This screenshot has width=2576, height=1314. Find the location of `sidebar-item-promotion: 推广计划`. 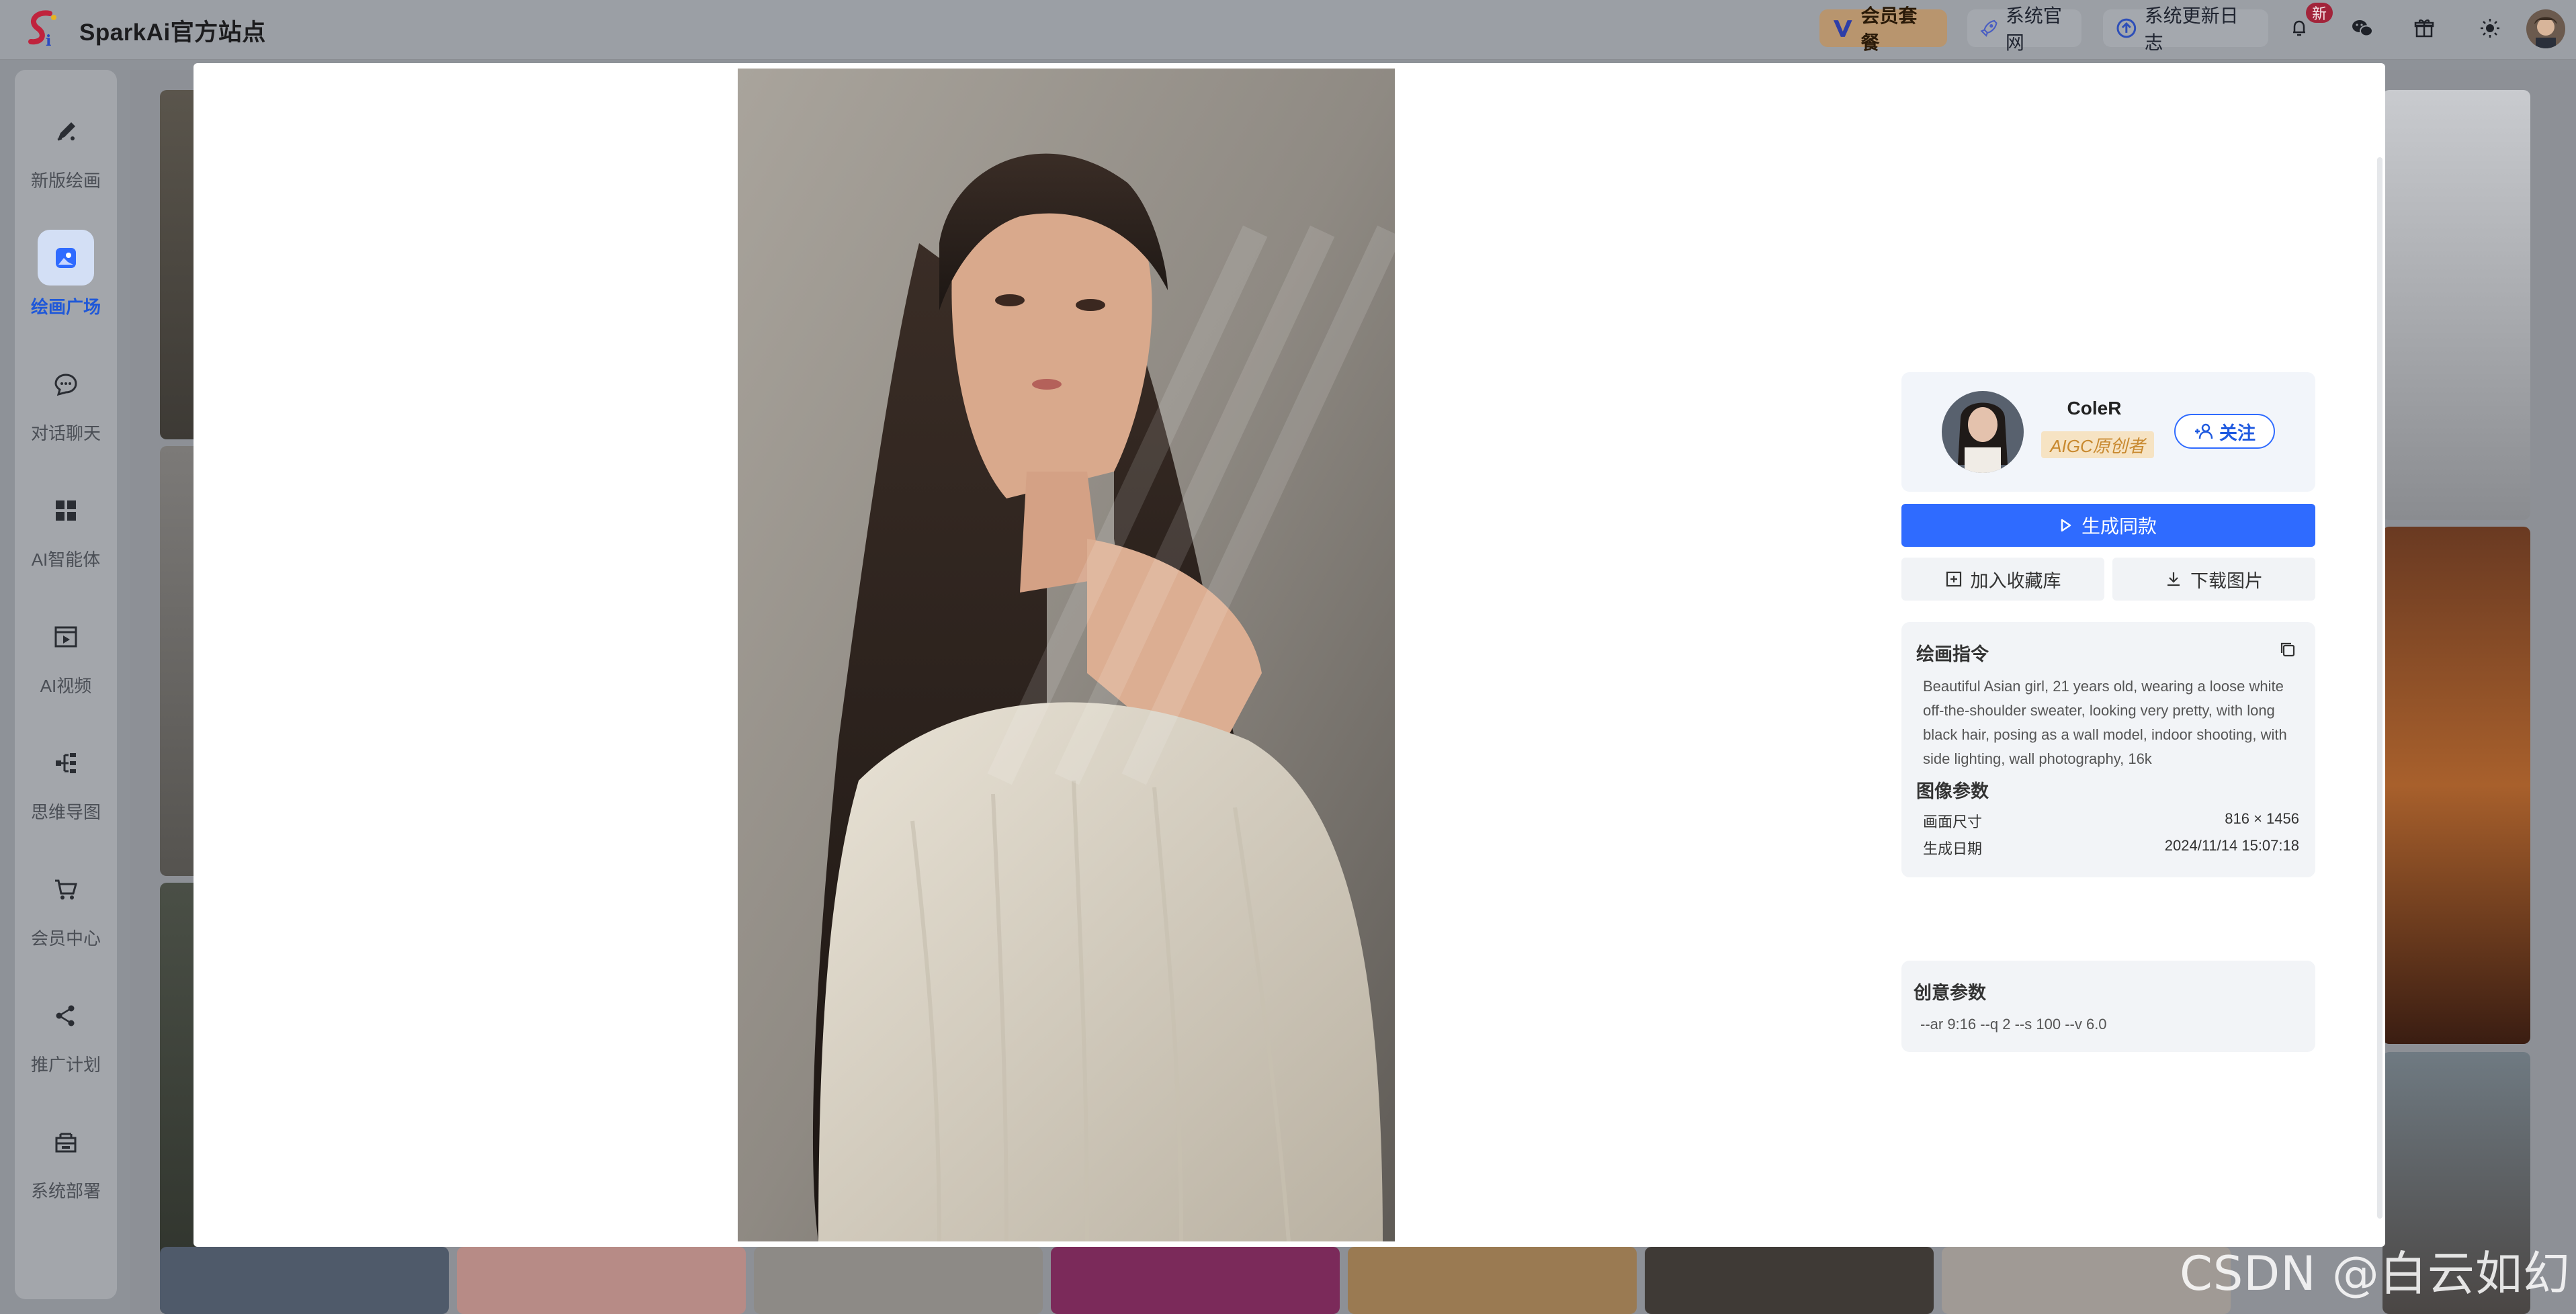

sidebar-item-promotion: 推广计划 is located at coordinates (66, 1019).